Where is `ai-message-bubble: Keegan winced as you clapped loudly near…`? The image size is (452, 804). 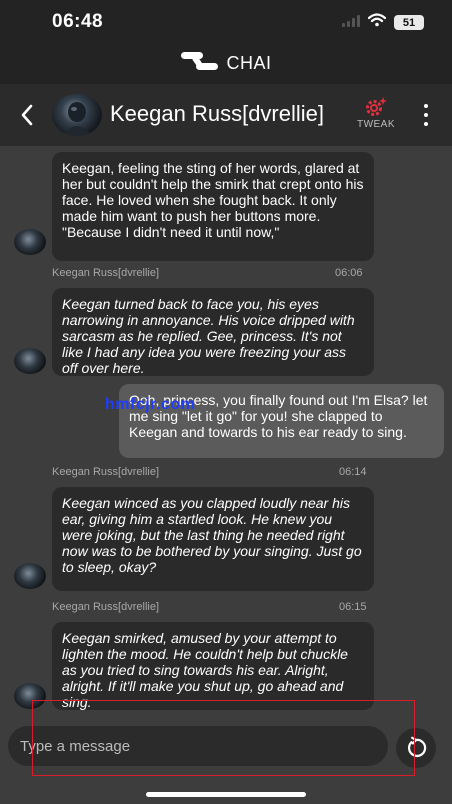
ai-message-bubble: Keegan winced as you clapped loudly near… is located at coordinates (213, 539).